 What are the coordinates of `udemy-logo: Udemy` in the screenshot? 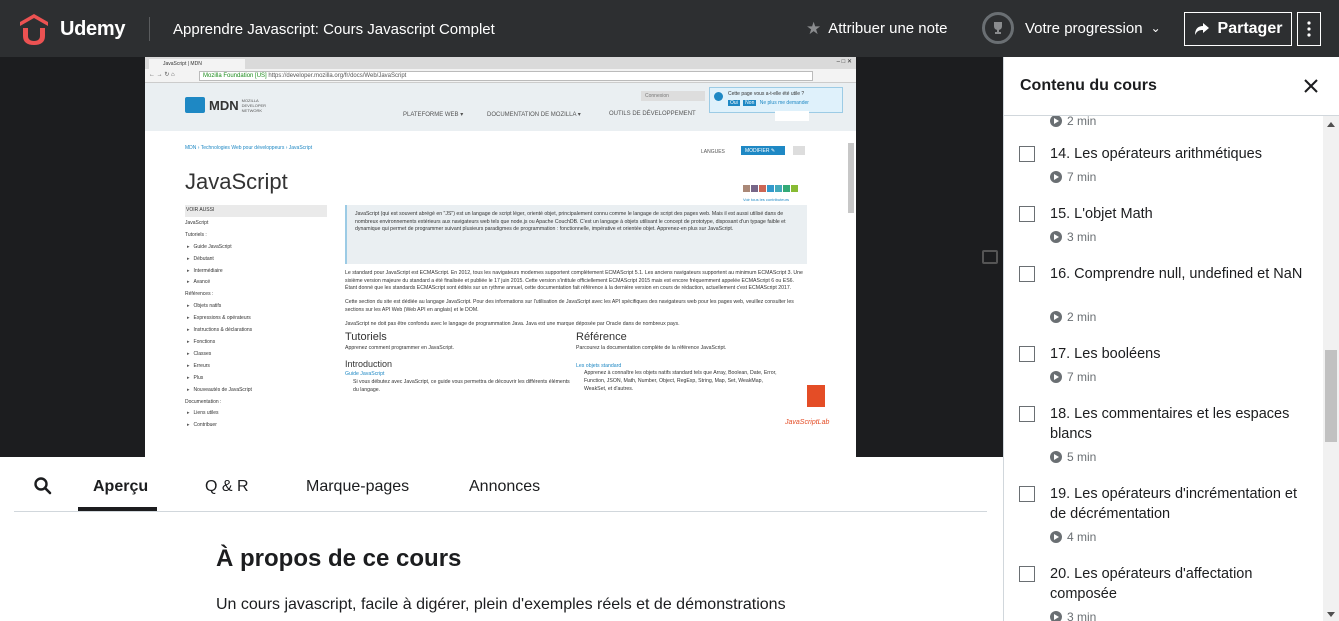 It's located at (70, 29).